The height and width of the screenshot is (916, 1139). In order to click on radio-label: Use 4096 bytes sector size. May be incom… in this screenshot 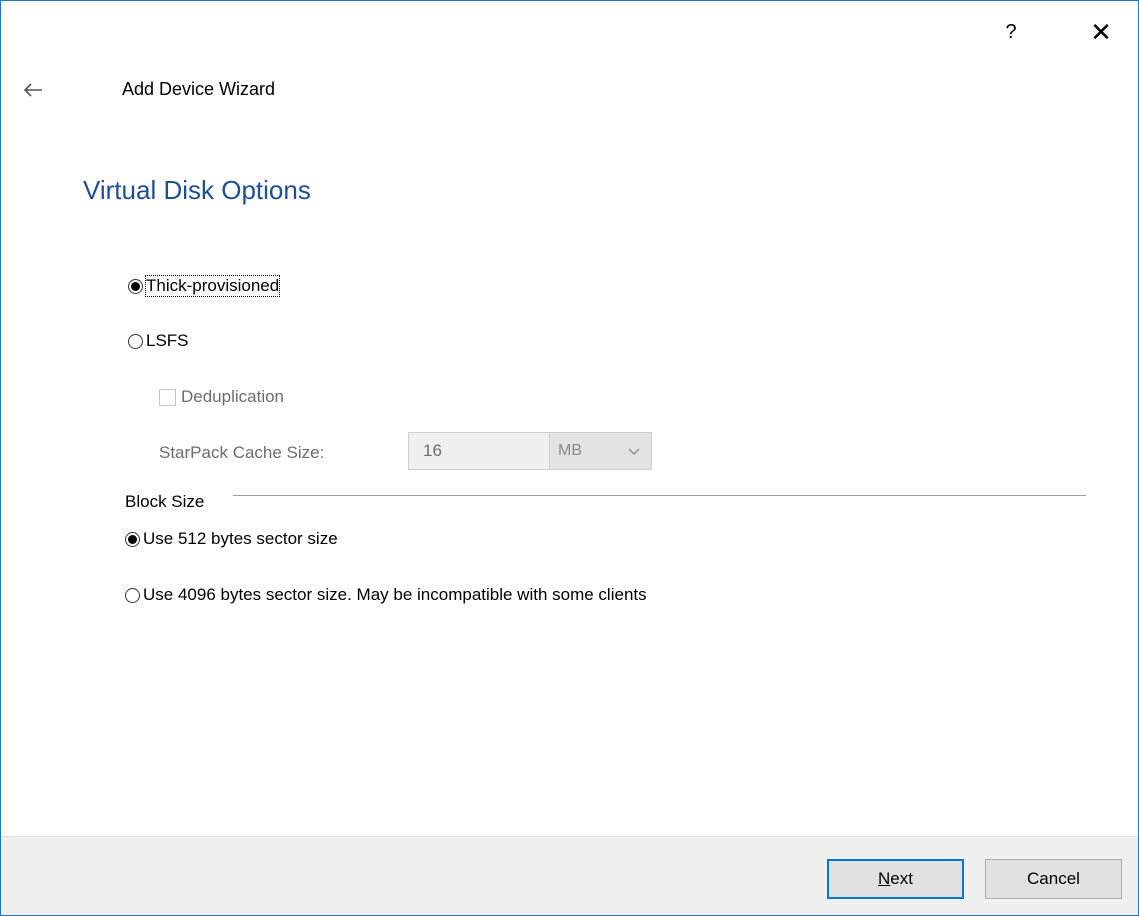, I will do `click(395, 594)`.